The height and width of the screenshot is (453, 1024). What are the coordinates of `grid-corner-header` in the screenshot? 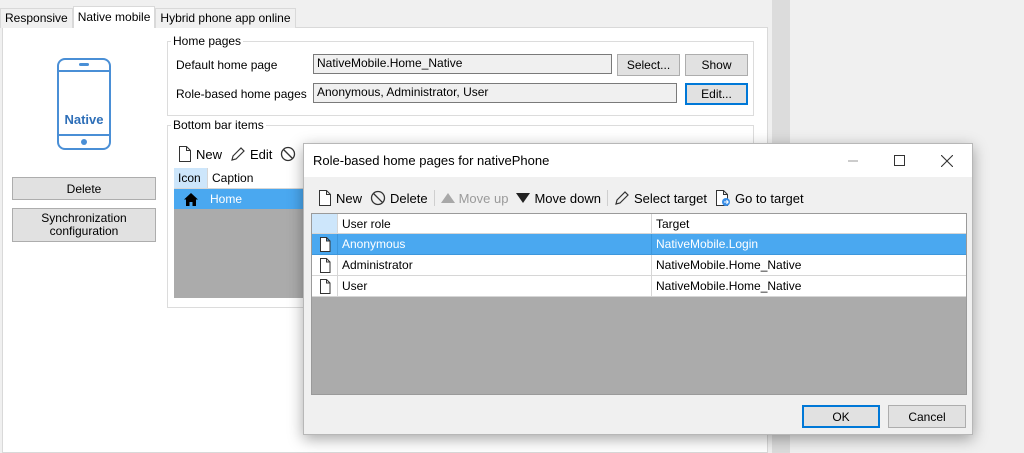 It's located at (325, 224).